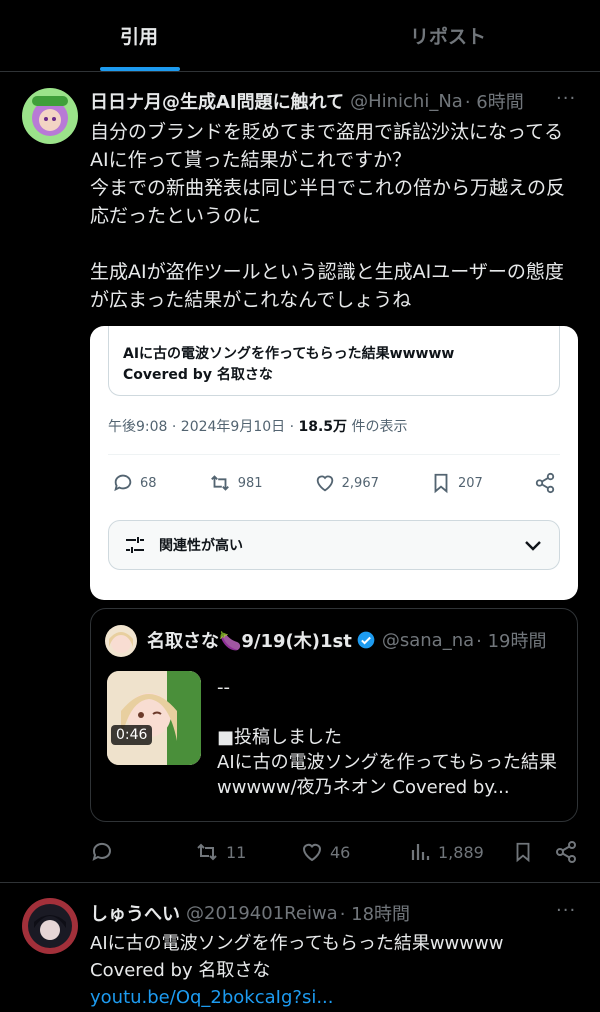  I want to click on screenshot-views-label: 件の表示, so click(377, 427).